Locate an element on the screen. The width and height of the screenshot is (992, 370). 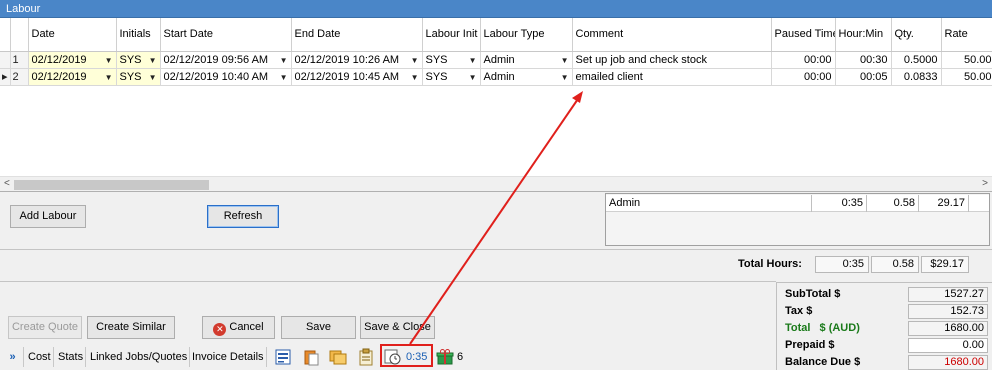
date-value: 02/12/2019 is located at coordinates (59, 59).